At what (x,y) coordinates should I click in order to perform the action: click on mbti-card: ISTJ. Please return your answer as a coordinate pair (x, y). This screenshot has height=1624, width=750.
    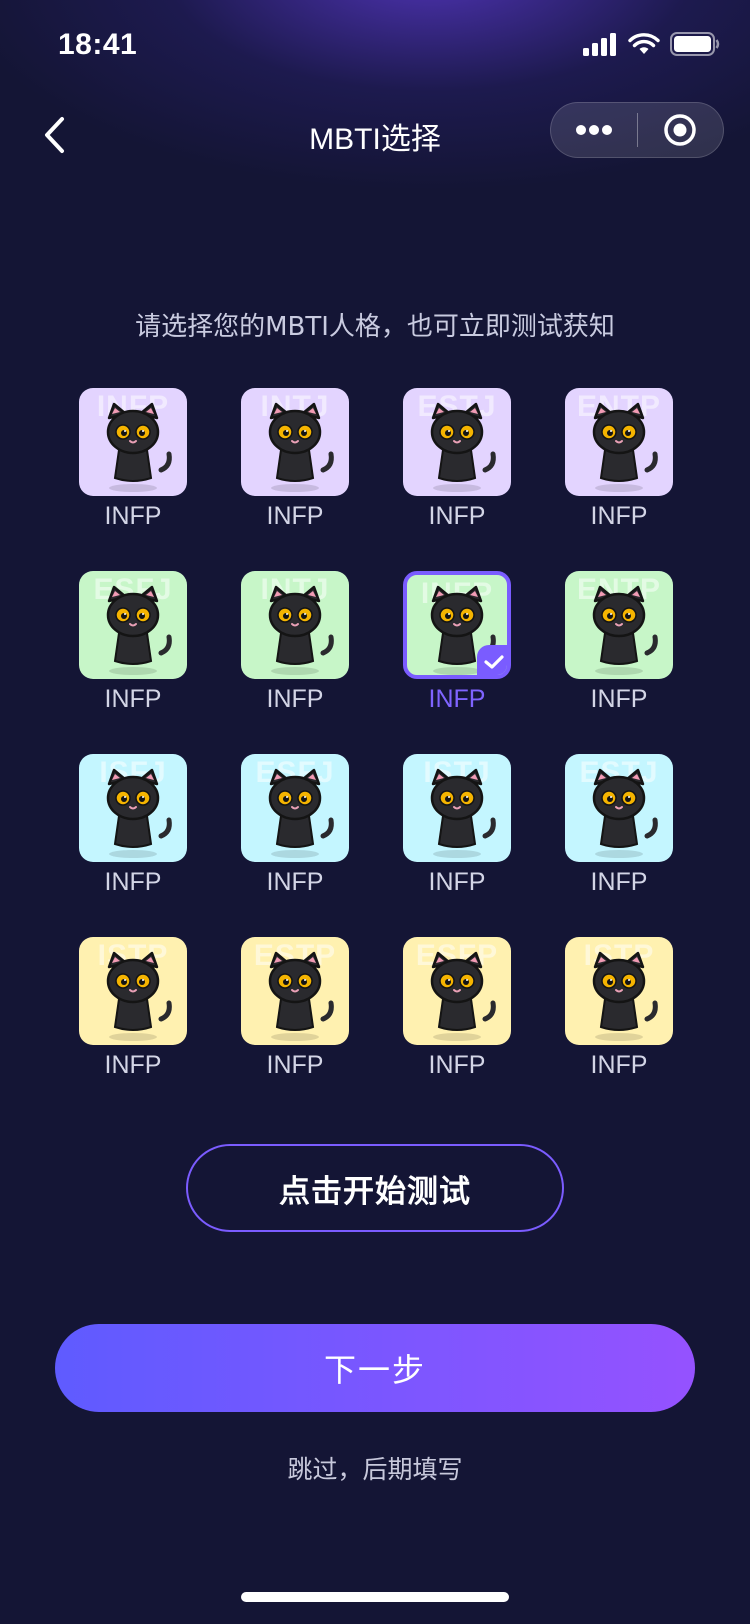
    Looking at the image, I should click on (457, 808).